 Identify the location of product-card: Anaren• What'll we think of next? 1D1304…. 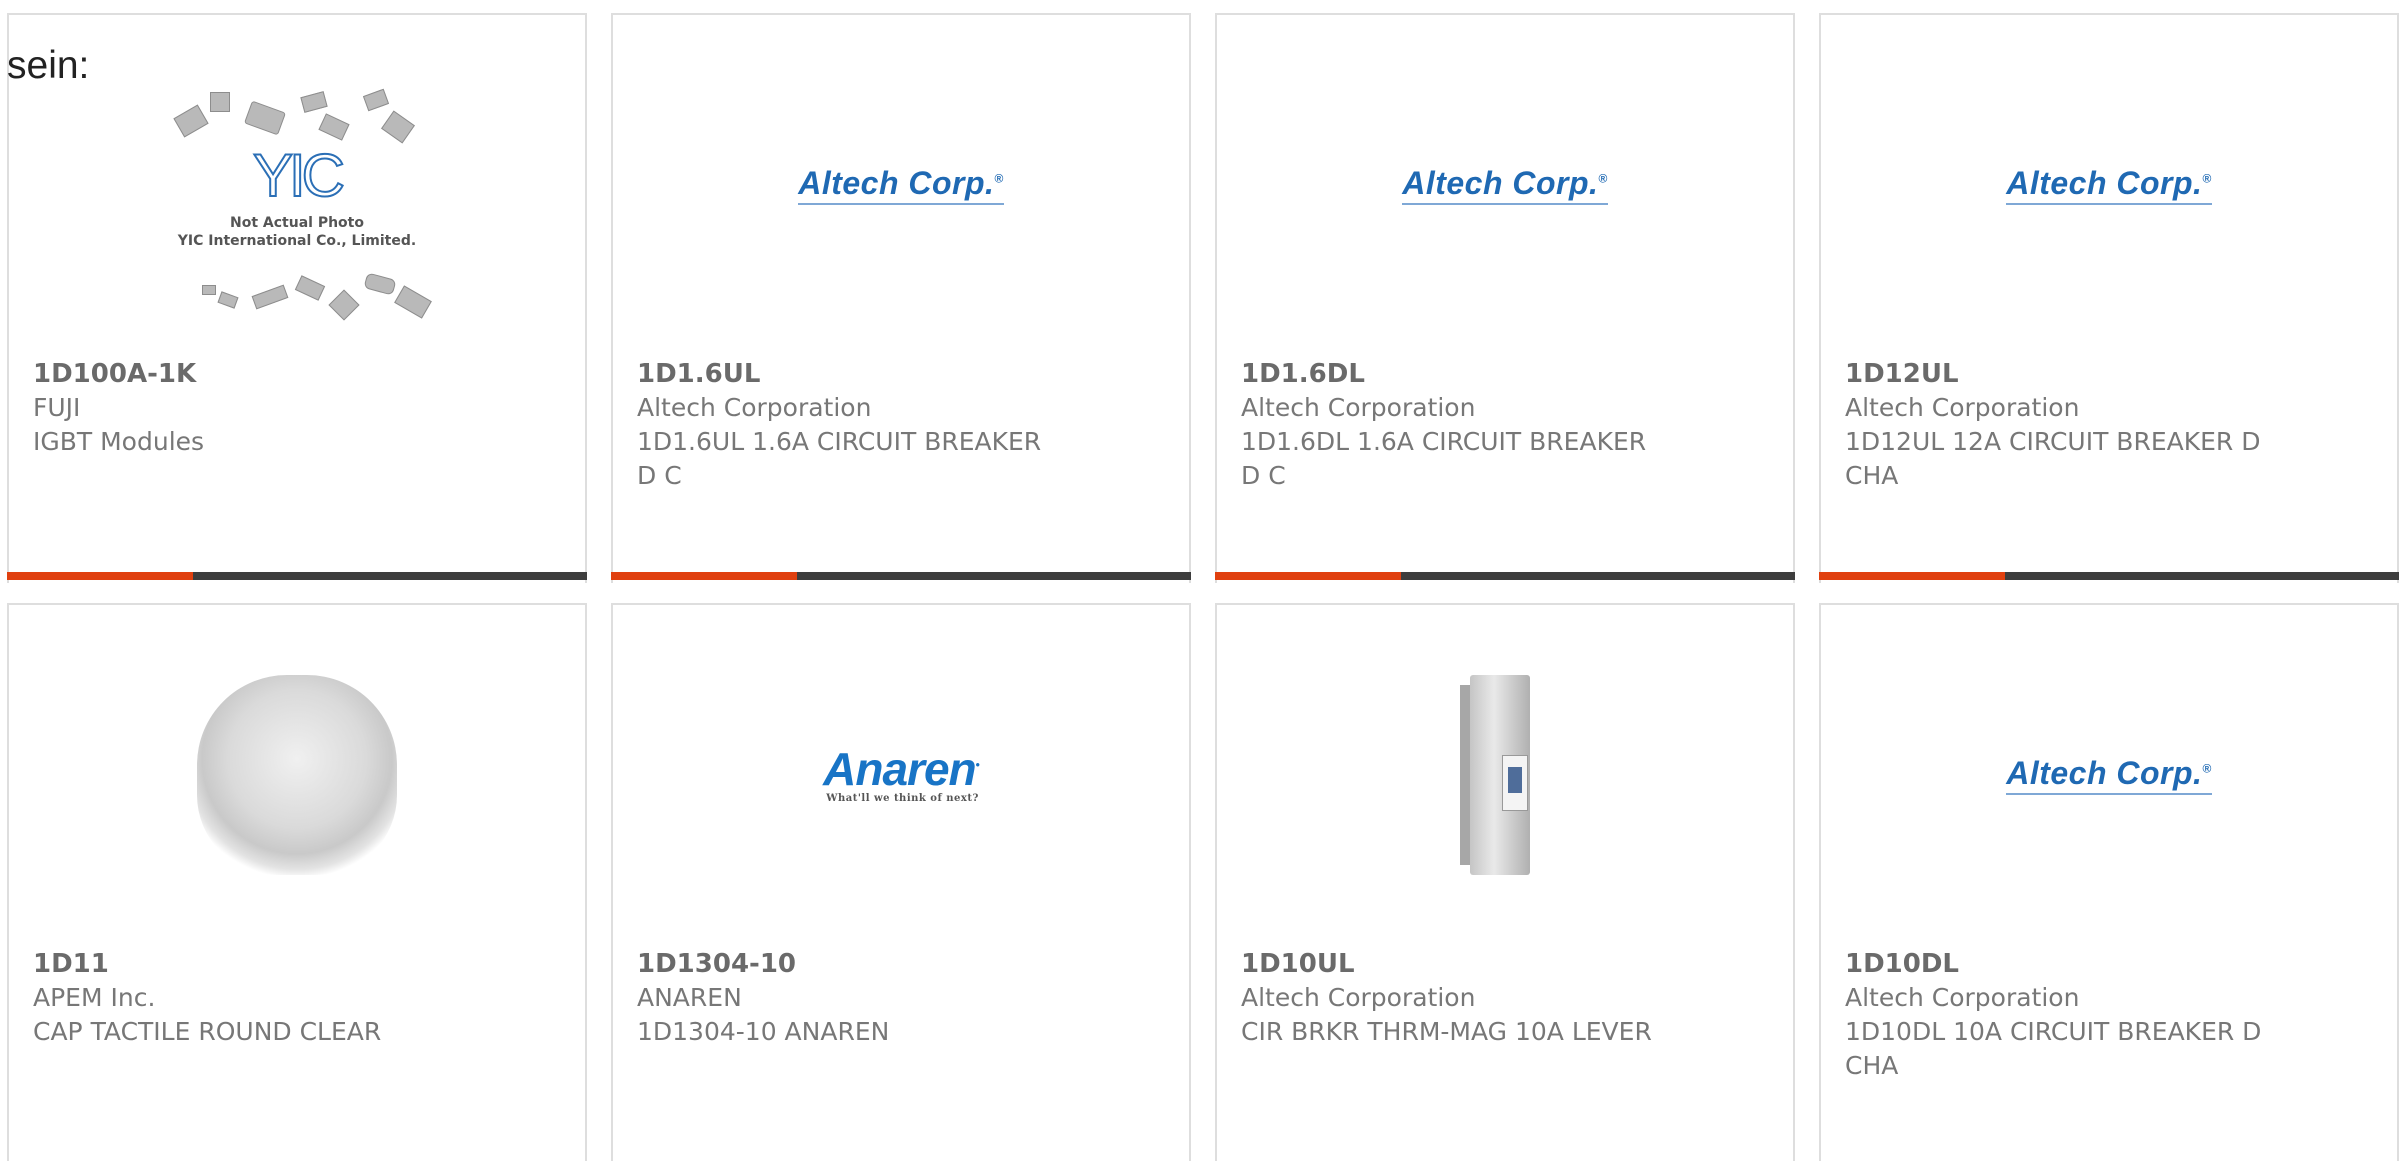
(901, 882).